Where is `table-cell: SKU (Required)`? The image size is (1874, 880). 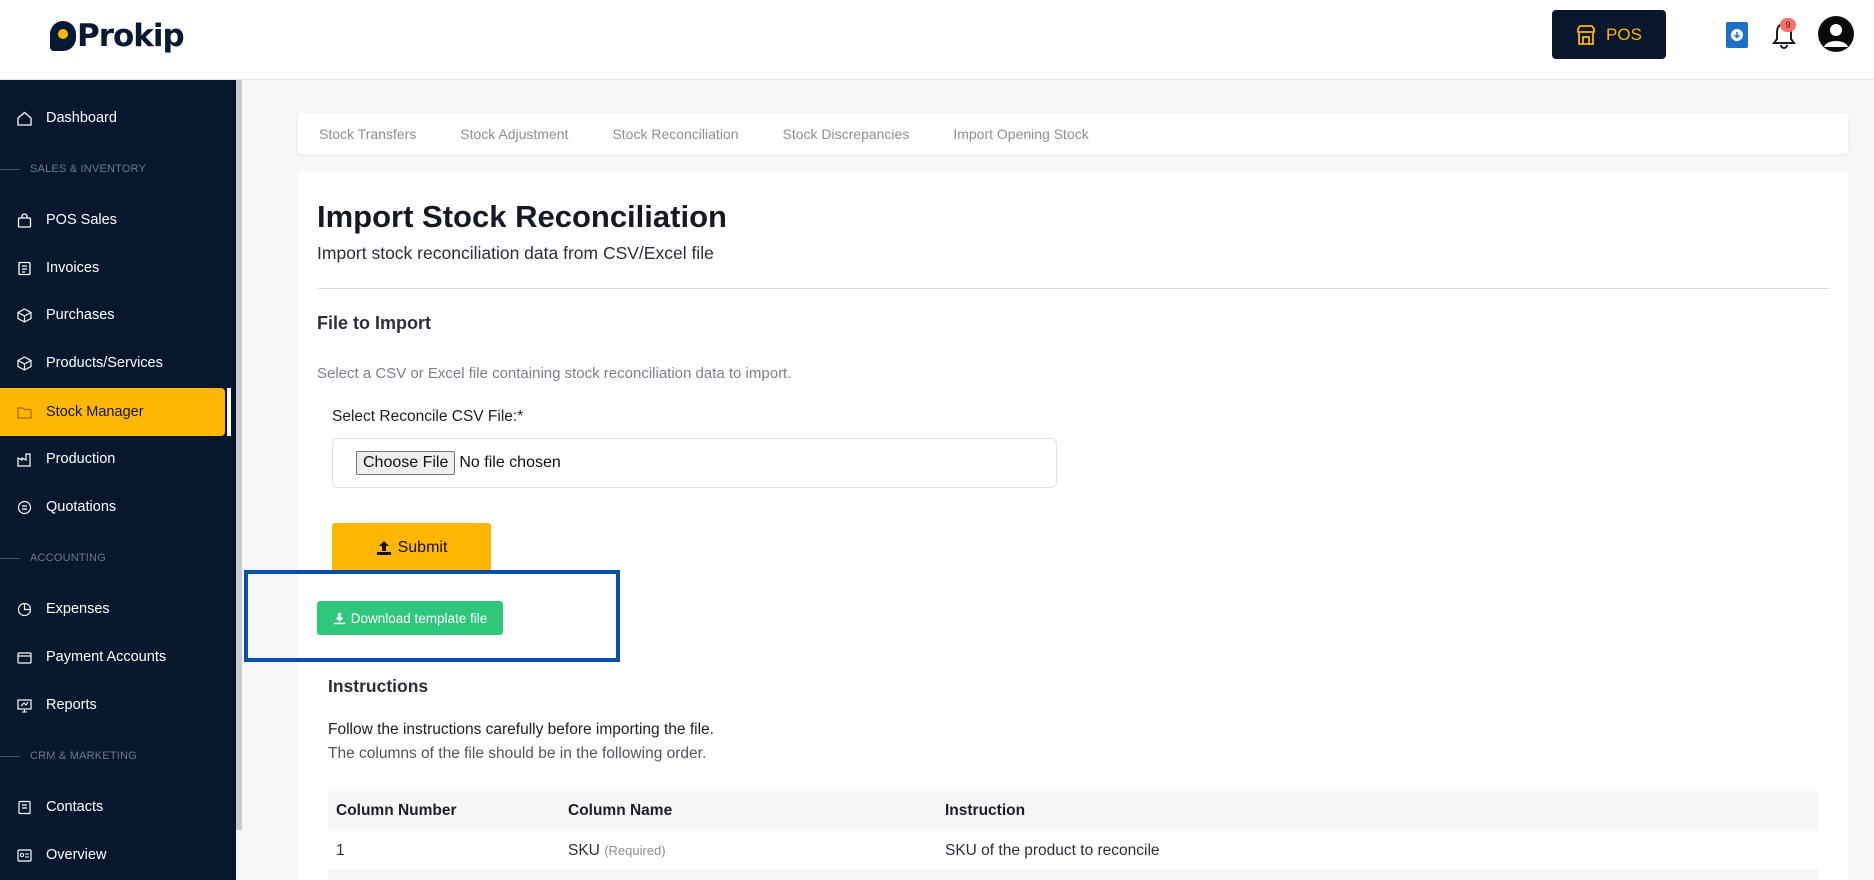
table-cell: SKU (Required) is located at coordinates (756, 851).